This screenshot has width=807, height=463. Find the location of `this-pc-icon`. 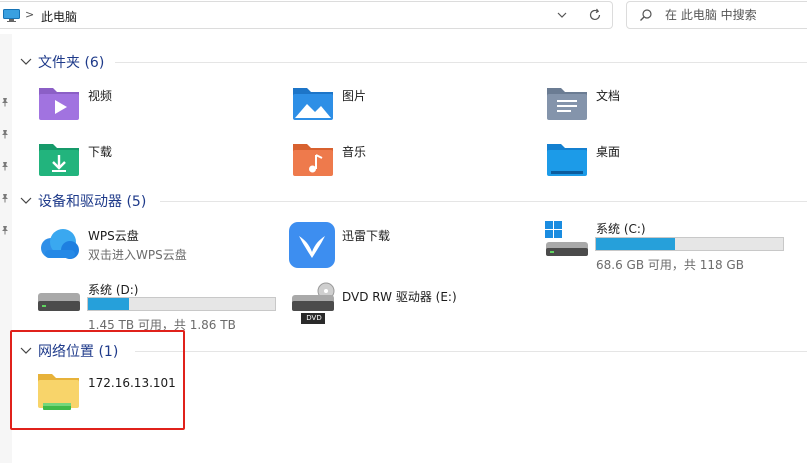

this-pc-icon is located at coordinates (11, 15).